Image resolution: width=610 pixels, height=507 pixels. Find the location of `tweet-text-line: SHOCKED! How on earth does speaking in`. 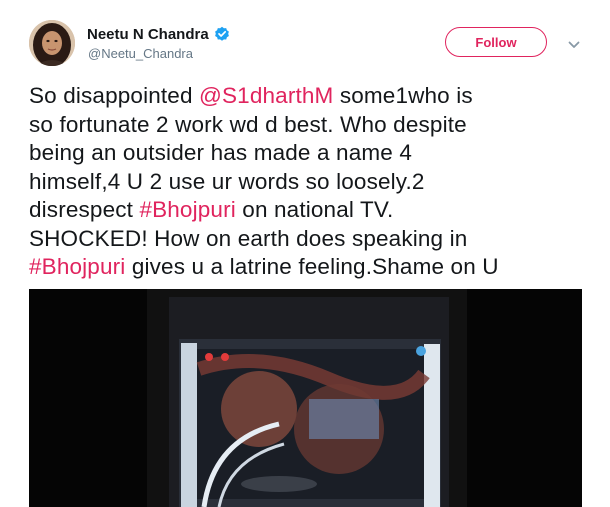

tweet-text-line: SHOCKED! How on earth does speaking in is located at coordinates (311, 239).